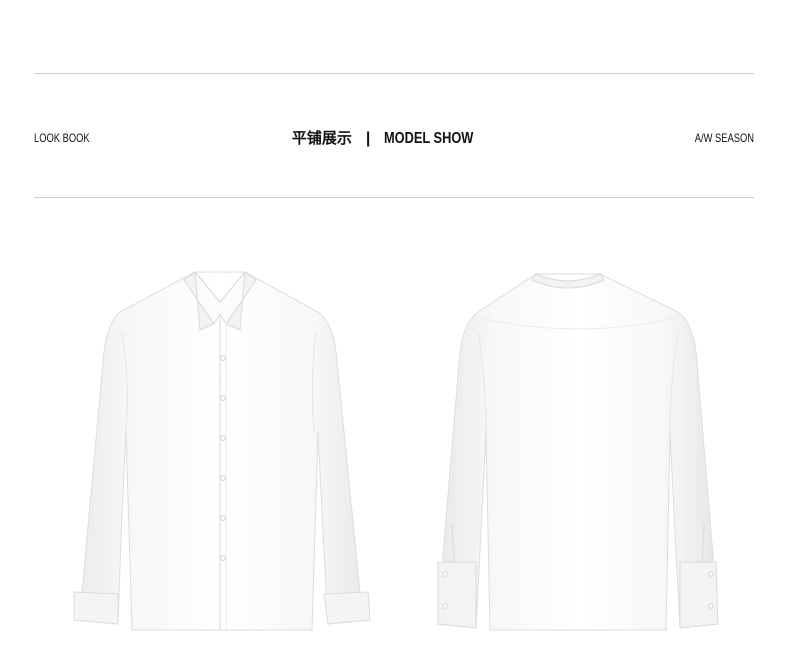 The width and height of the screenshot is (790, 655). Describe the element at coordinates (321, 138) in the screenshot. I see `title-chinese: 平铺展示` at that location.